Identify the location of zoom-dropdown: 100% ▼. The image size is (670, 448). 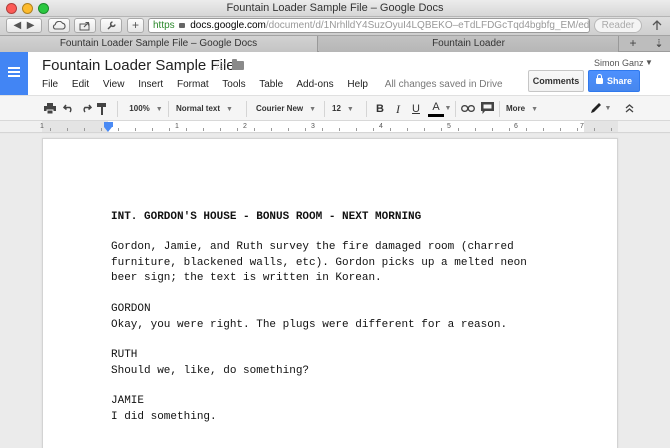
(146, 109).